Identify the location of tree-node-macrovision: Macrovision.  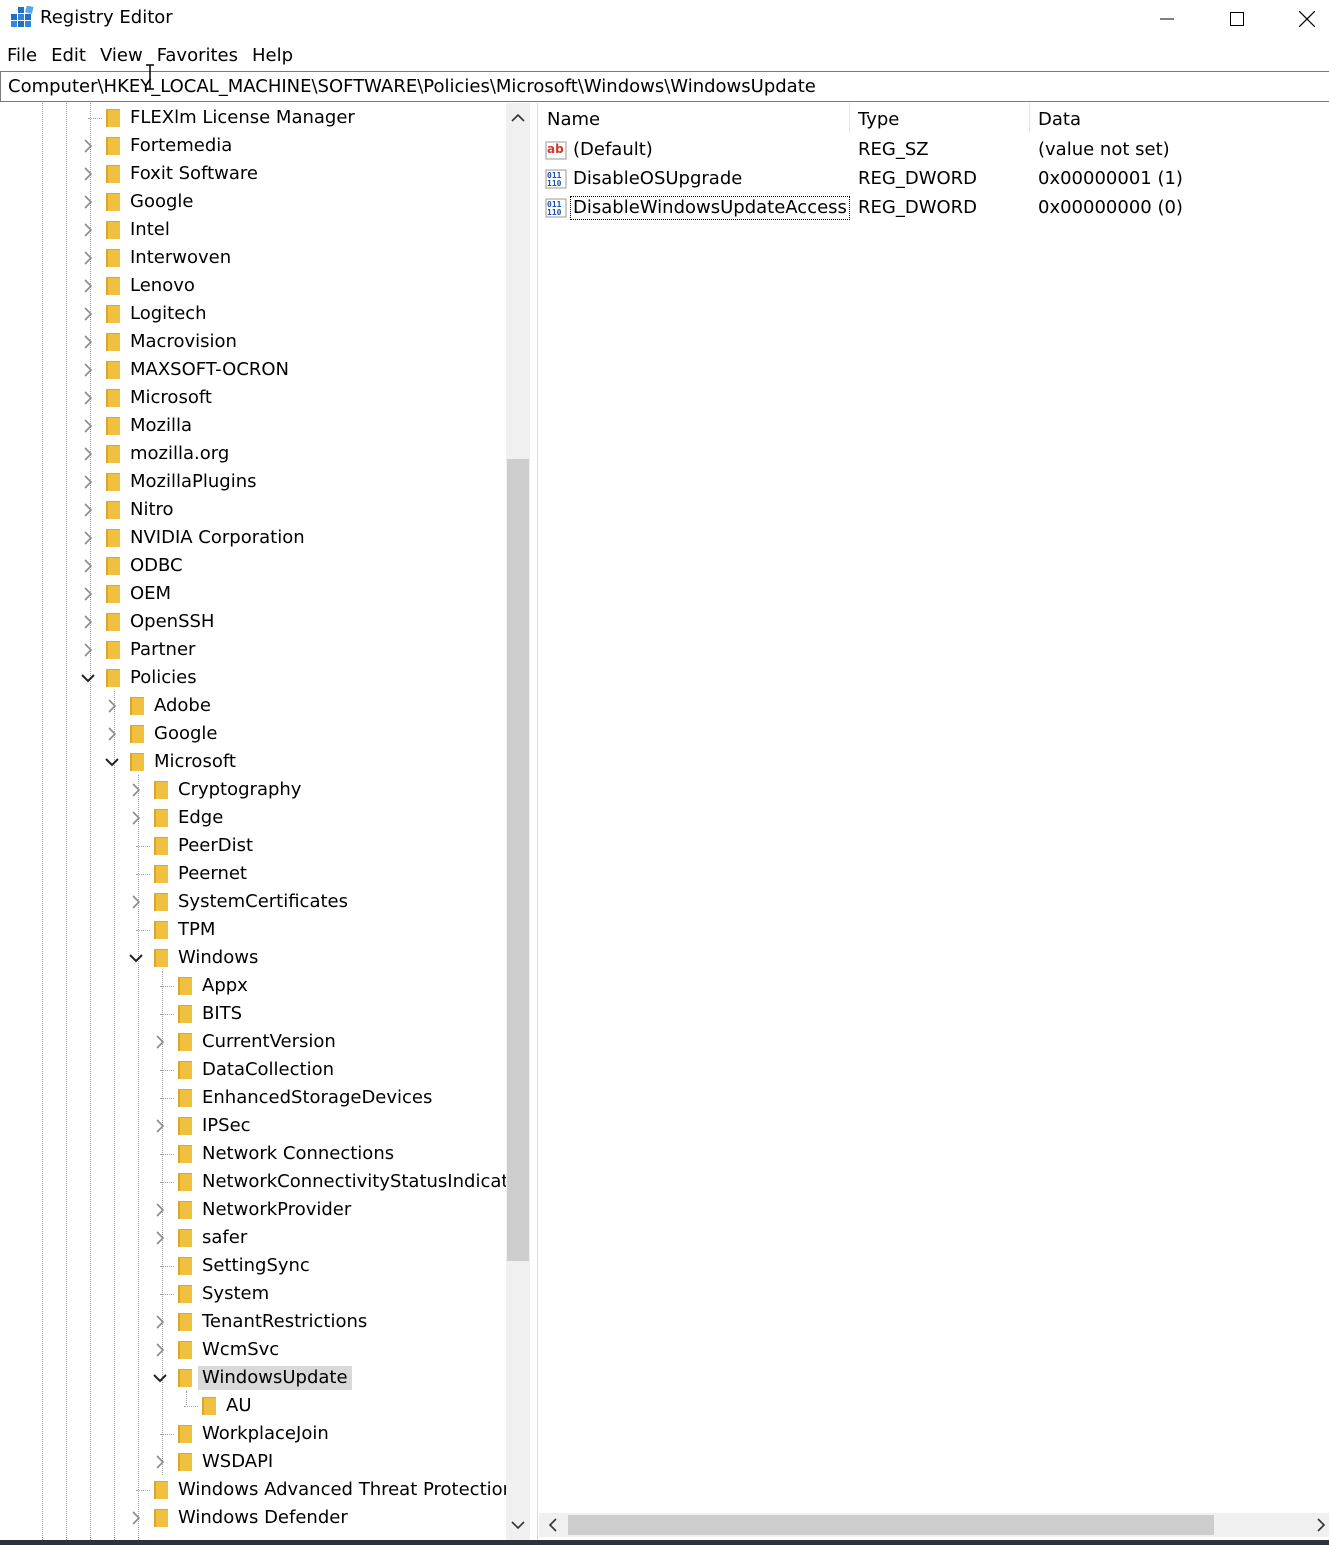
(252, 342).